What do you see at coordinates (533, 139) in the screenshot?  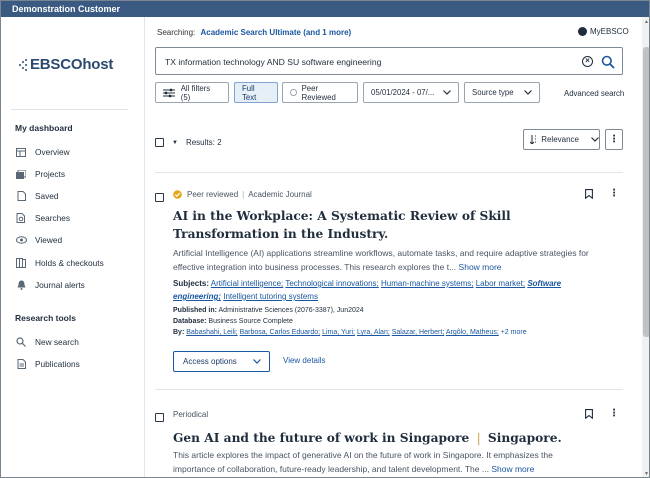 I see `sort-icon` at bounding box center [533, 139].